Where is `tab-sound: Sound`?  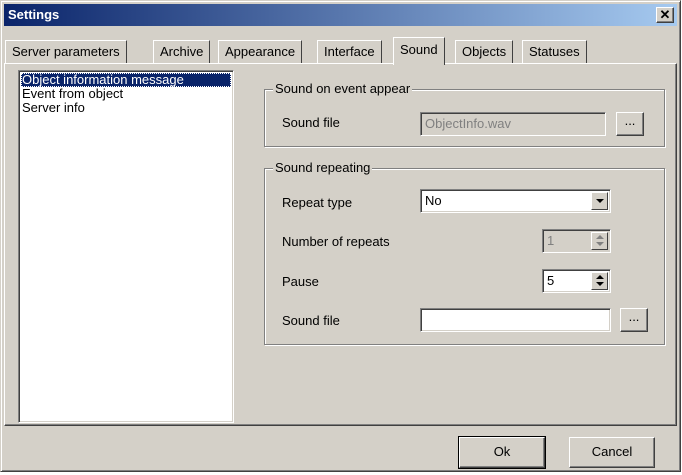 tab-sound: Sound is located at coordinates (419, 51).